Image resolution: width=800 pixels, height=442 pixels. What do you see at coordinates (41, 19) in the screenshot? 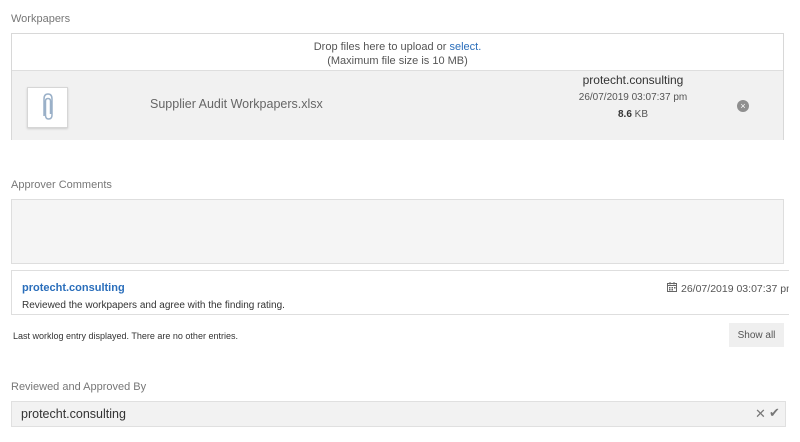
I see `workpapers-label: Workpapers` at bounding box center [41, 19].